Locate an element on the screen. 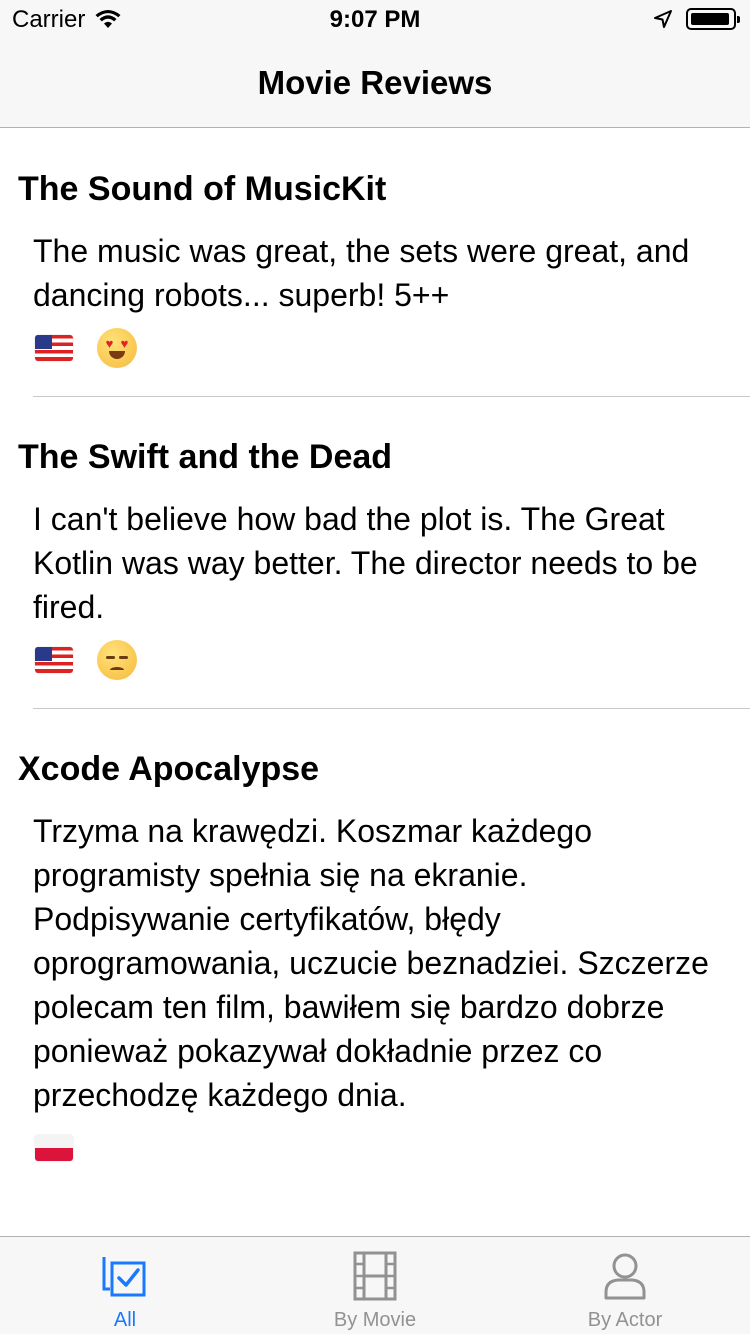 Image resolution: width=750 pixels, height=1334 pixels. status-bar: Carrier 9:07 PM is located at coordinates (375, 20).